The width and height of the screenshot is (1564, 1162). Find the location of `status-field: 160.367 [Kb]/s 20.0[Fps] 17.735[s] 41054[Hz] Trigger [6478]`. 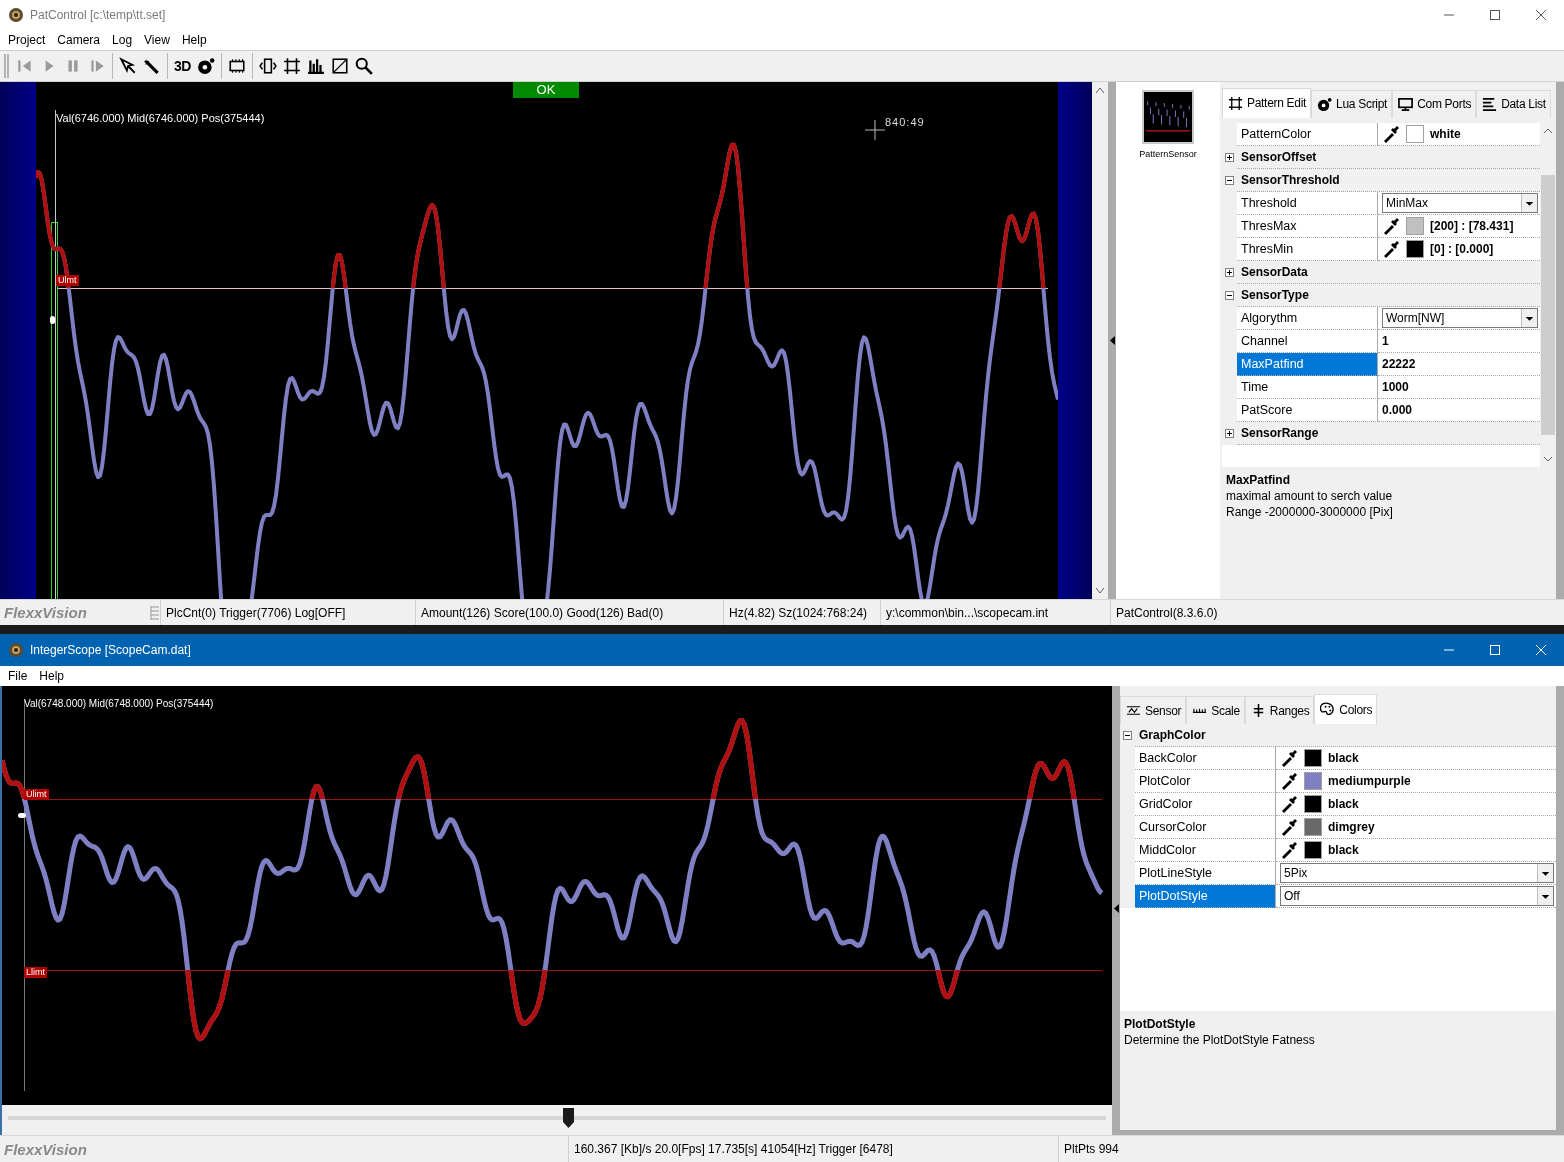

status-field: 160.367 [Kb]/s 20.0[Fps] 17.735[s] 41054[Hz] Trigger [6478] is located at coordinates (813, 1149).